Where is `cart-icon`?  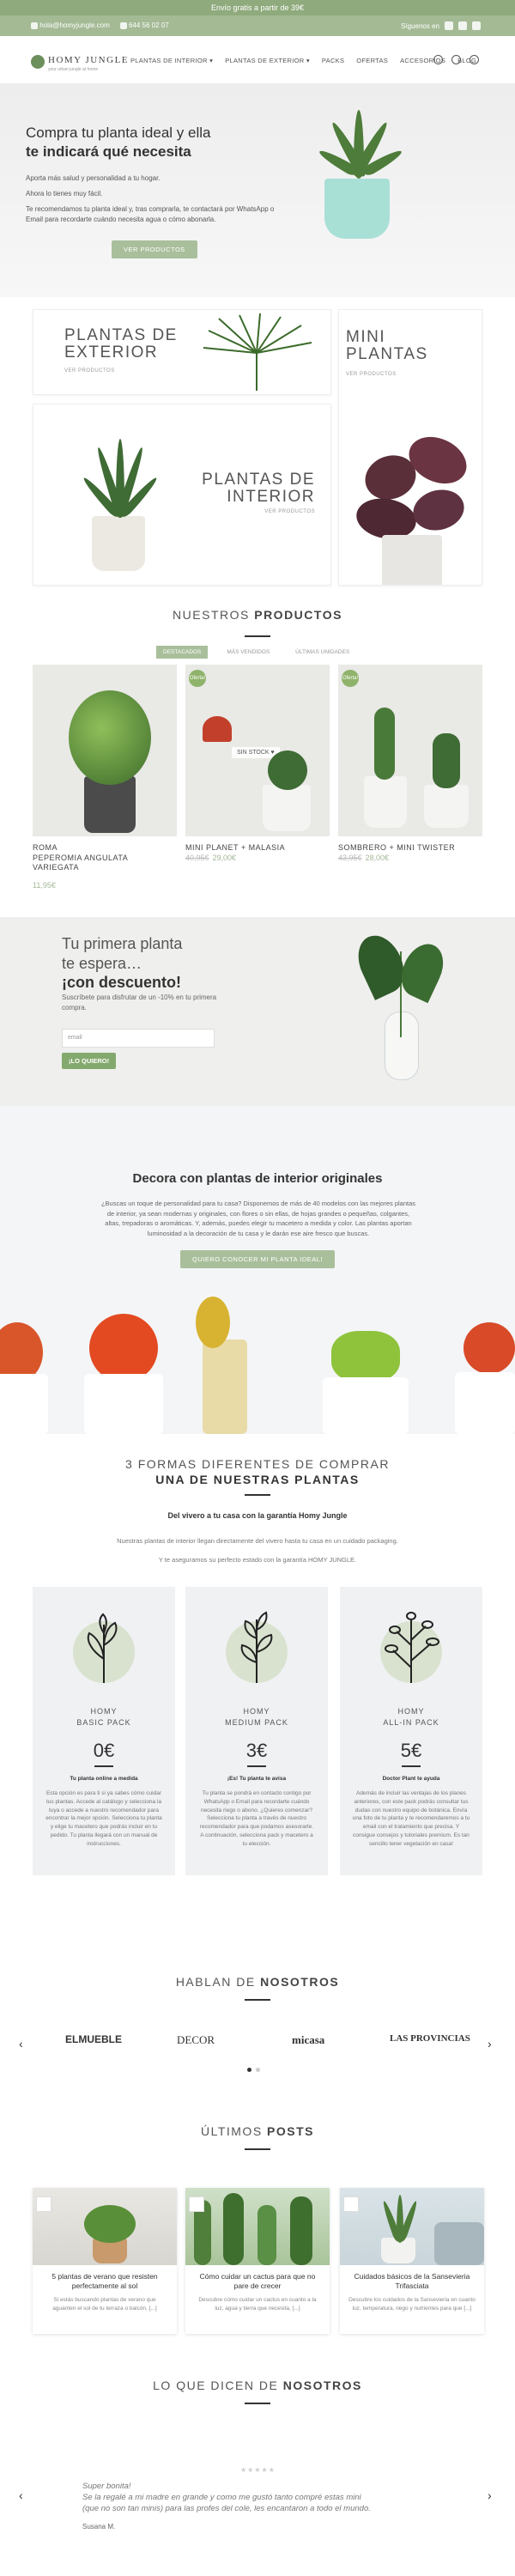 cart-icon is located at coordinates (474, 59).